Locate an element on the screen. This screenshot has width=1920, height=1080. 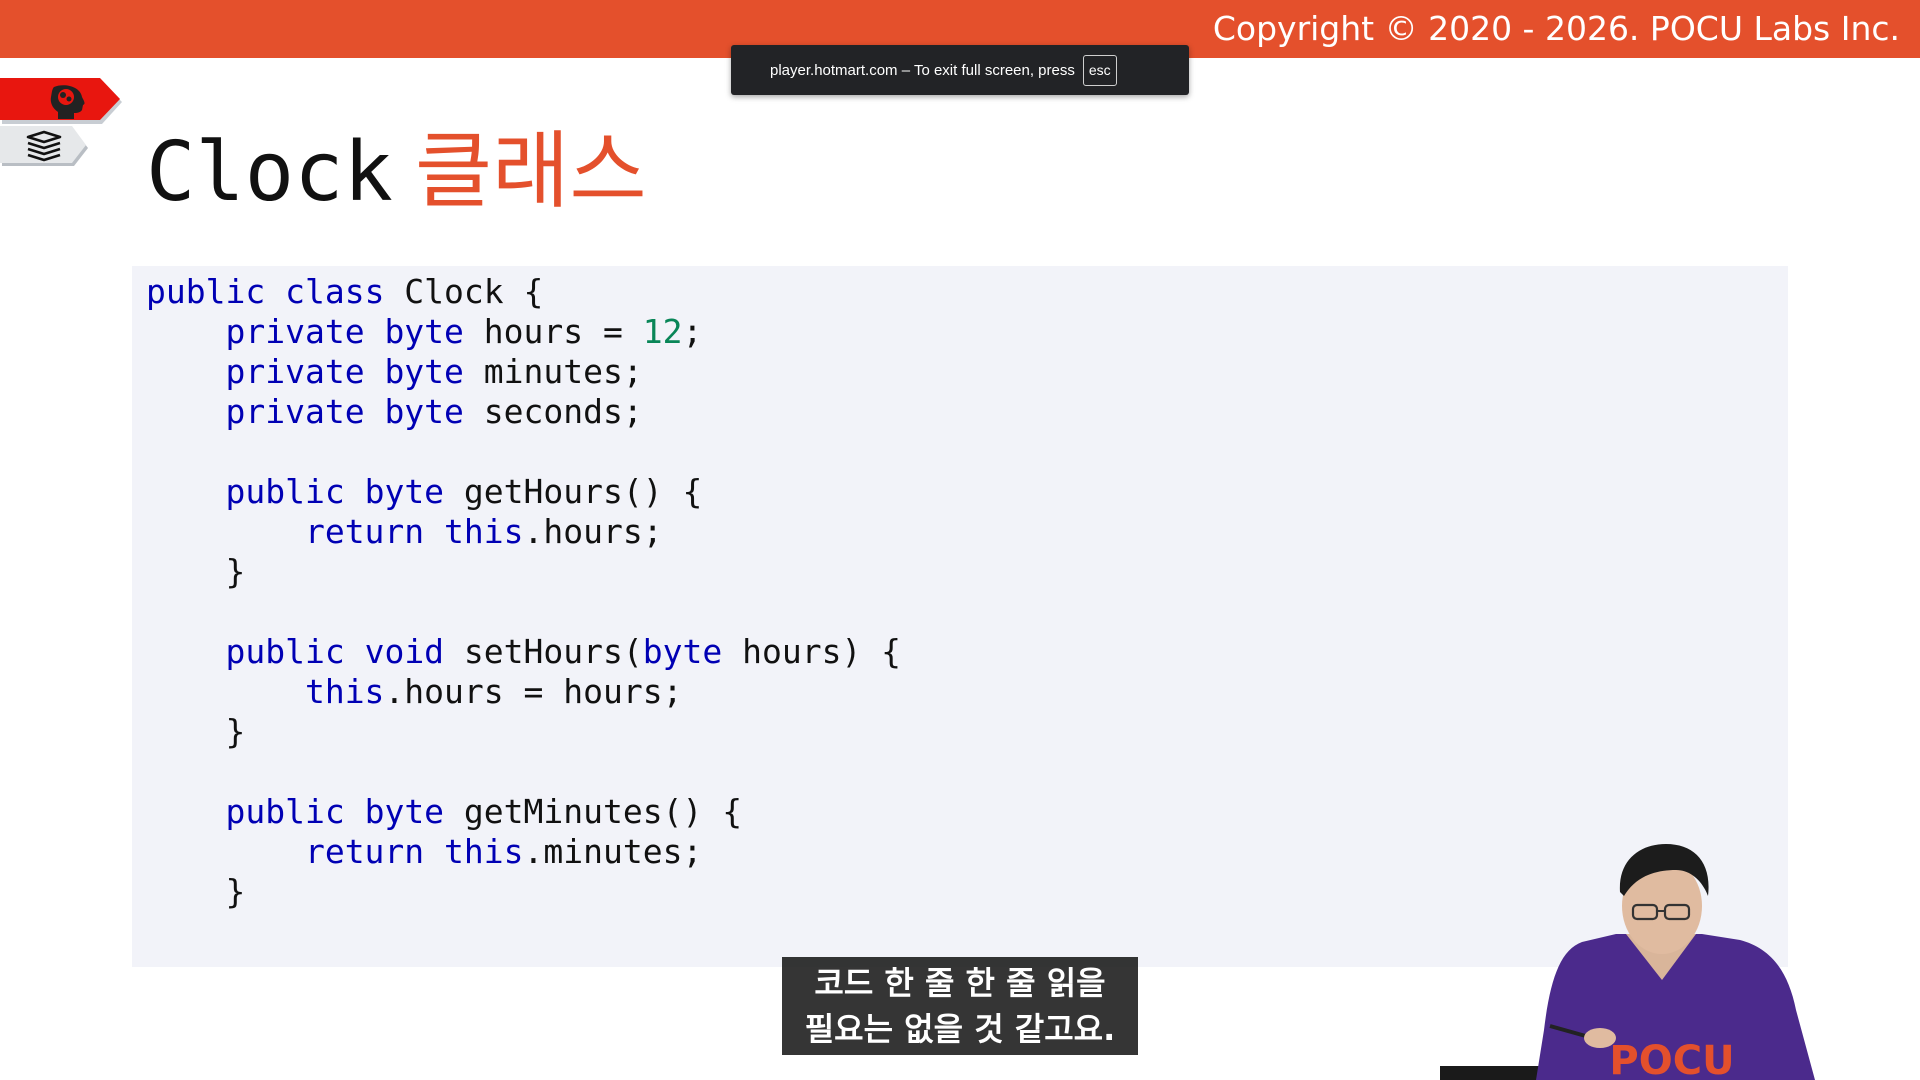
caption-line-2: 필요는 없을 것 같고요. is located at coordinates (960, 1029).